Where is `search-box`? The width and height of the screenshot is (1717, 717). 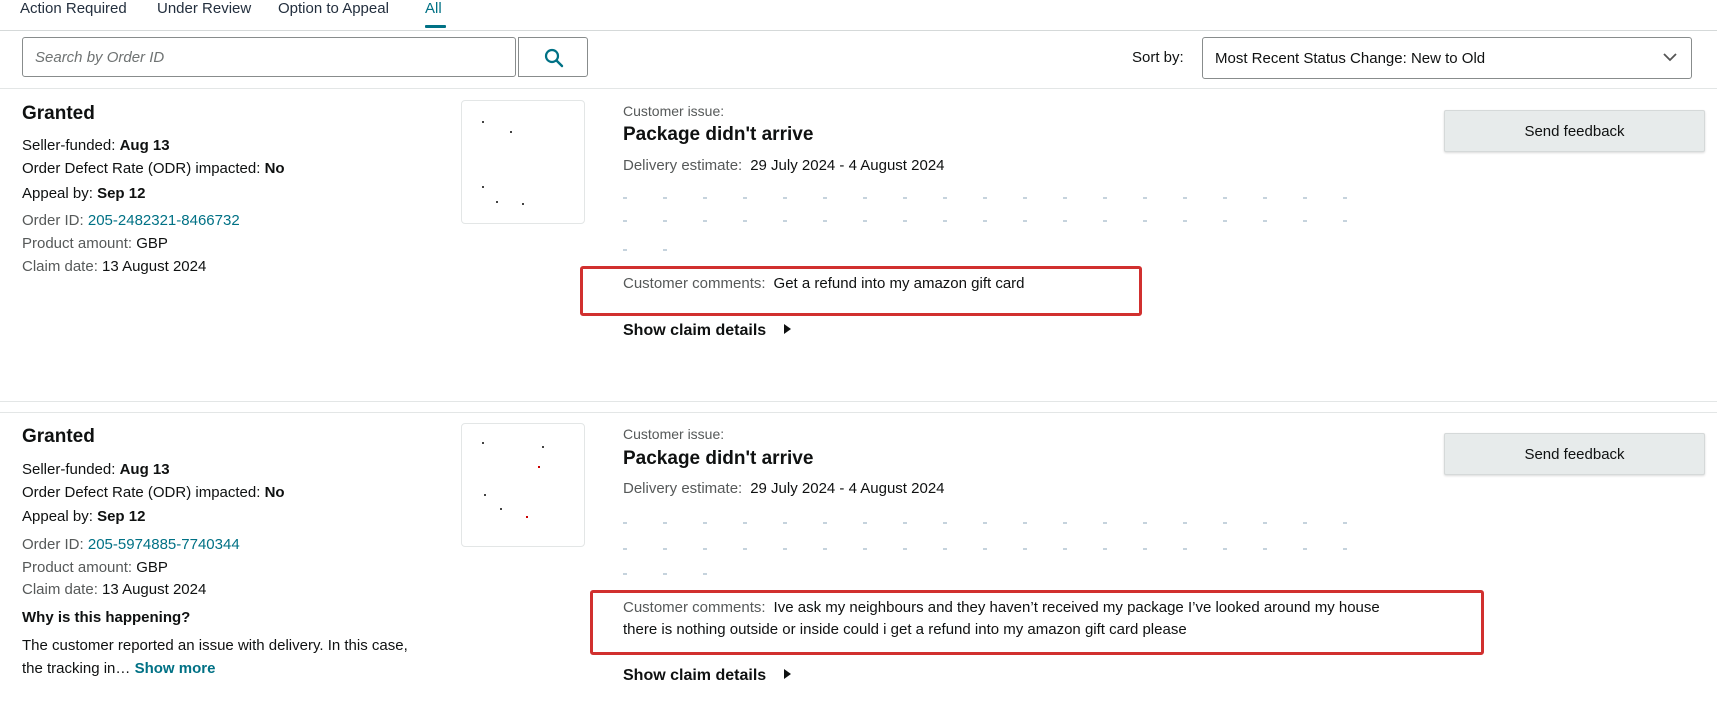
search-box is located at coordinates (305, 57).